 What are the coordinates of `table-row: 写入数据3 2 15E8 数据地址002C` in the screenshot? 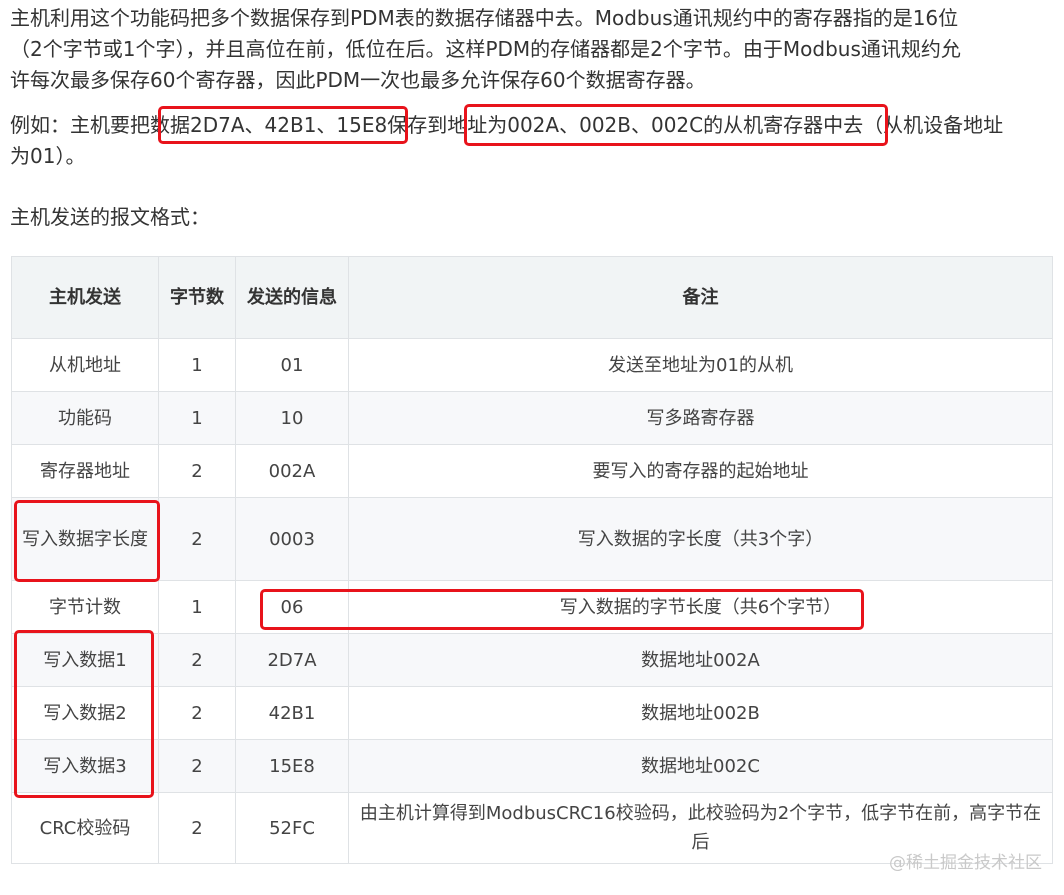 It's located at (532, 766).